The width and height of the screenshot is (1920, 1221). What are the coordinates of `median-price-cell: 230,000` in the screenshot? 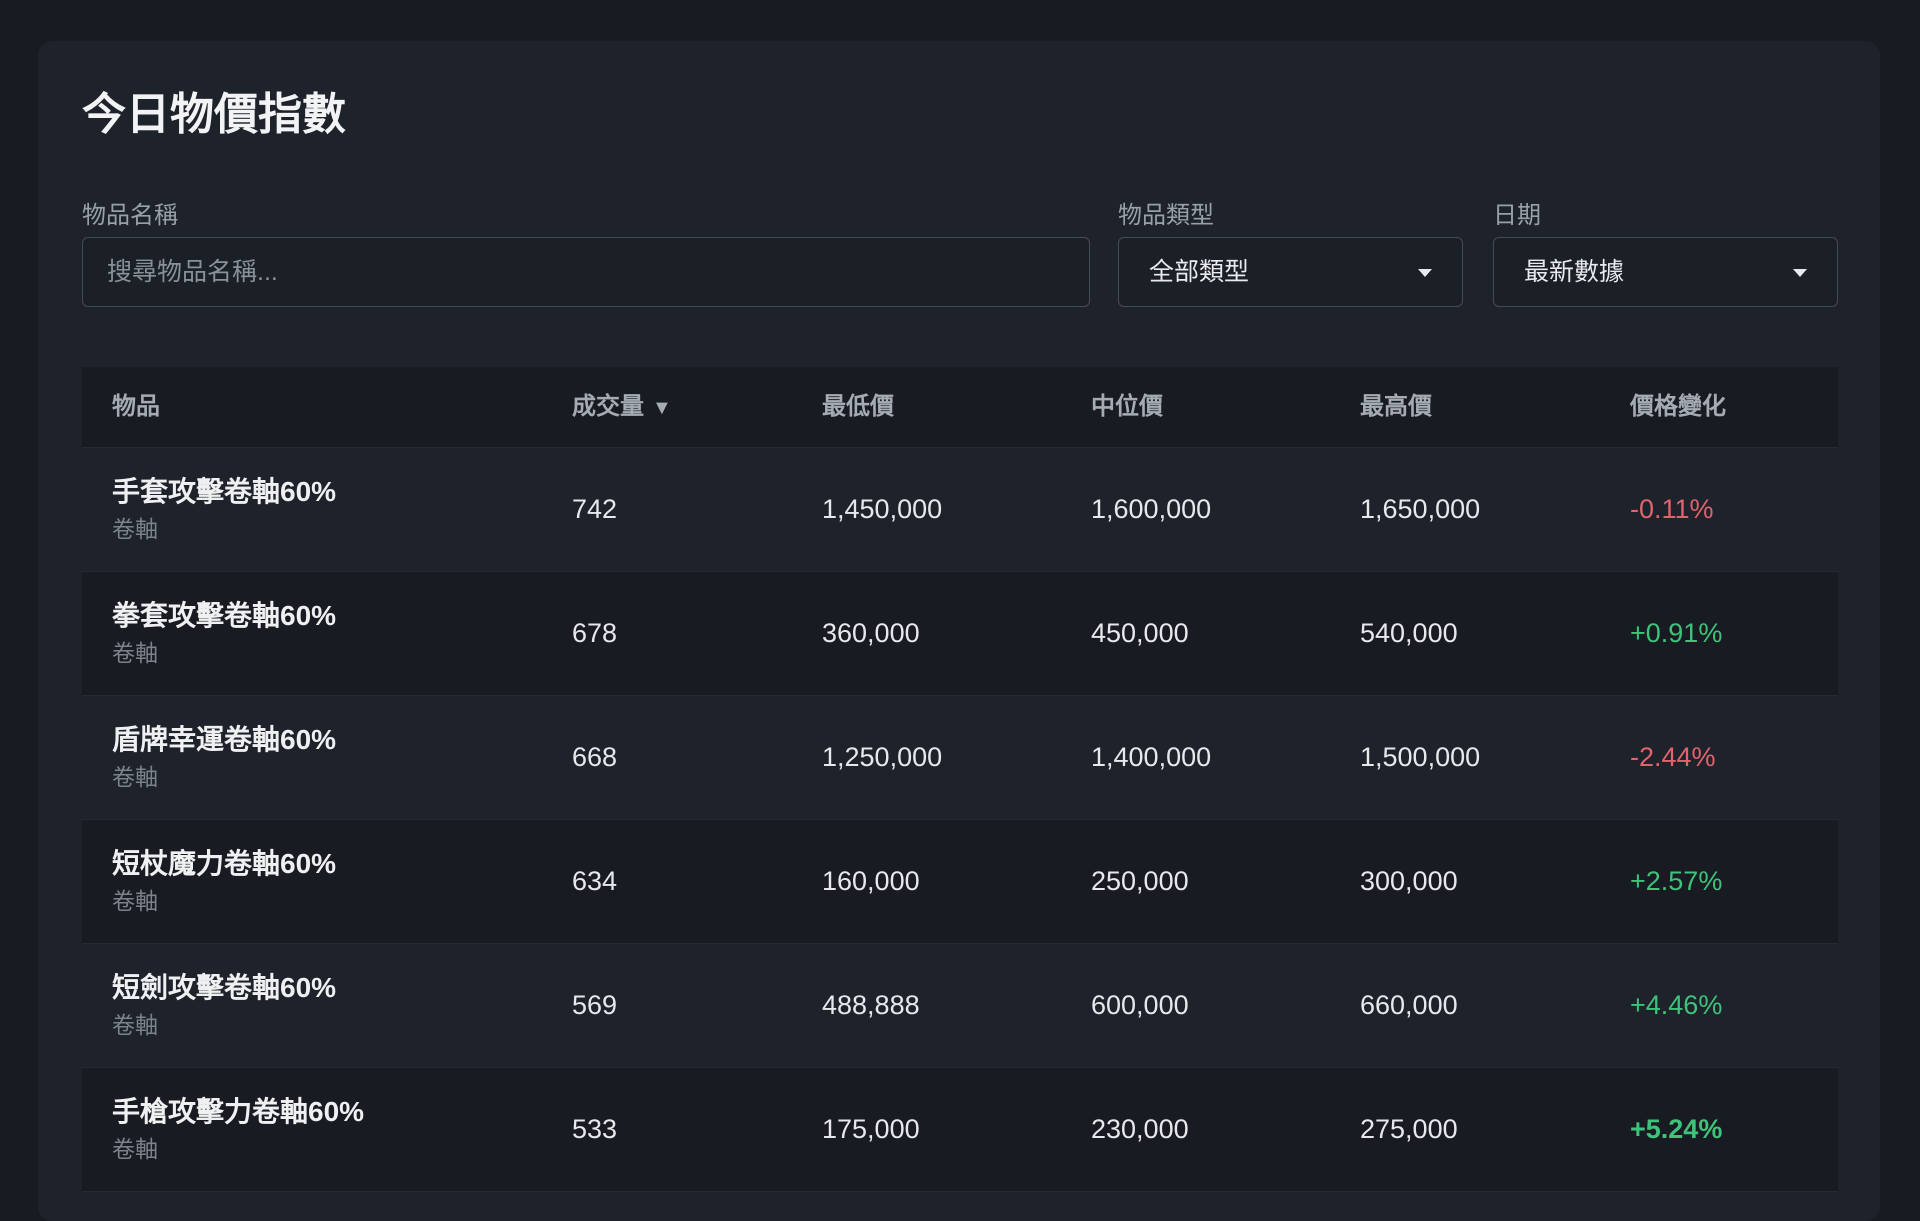 It's located at (1140, 1129).